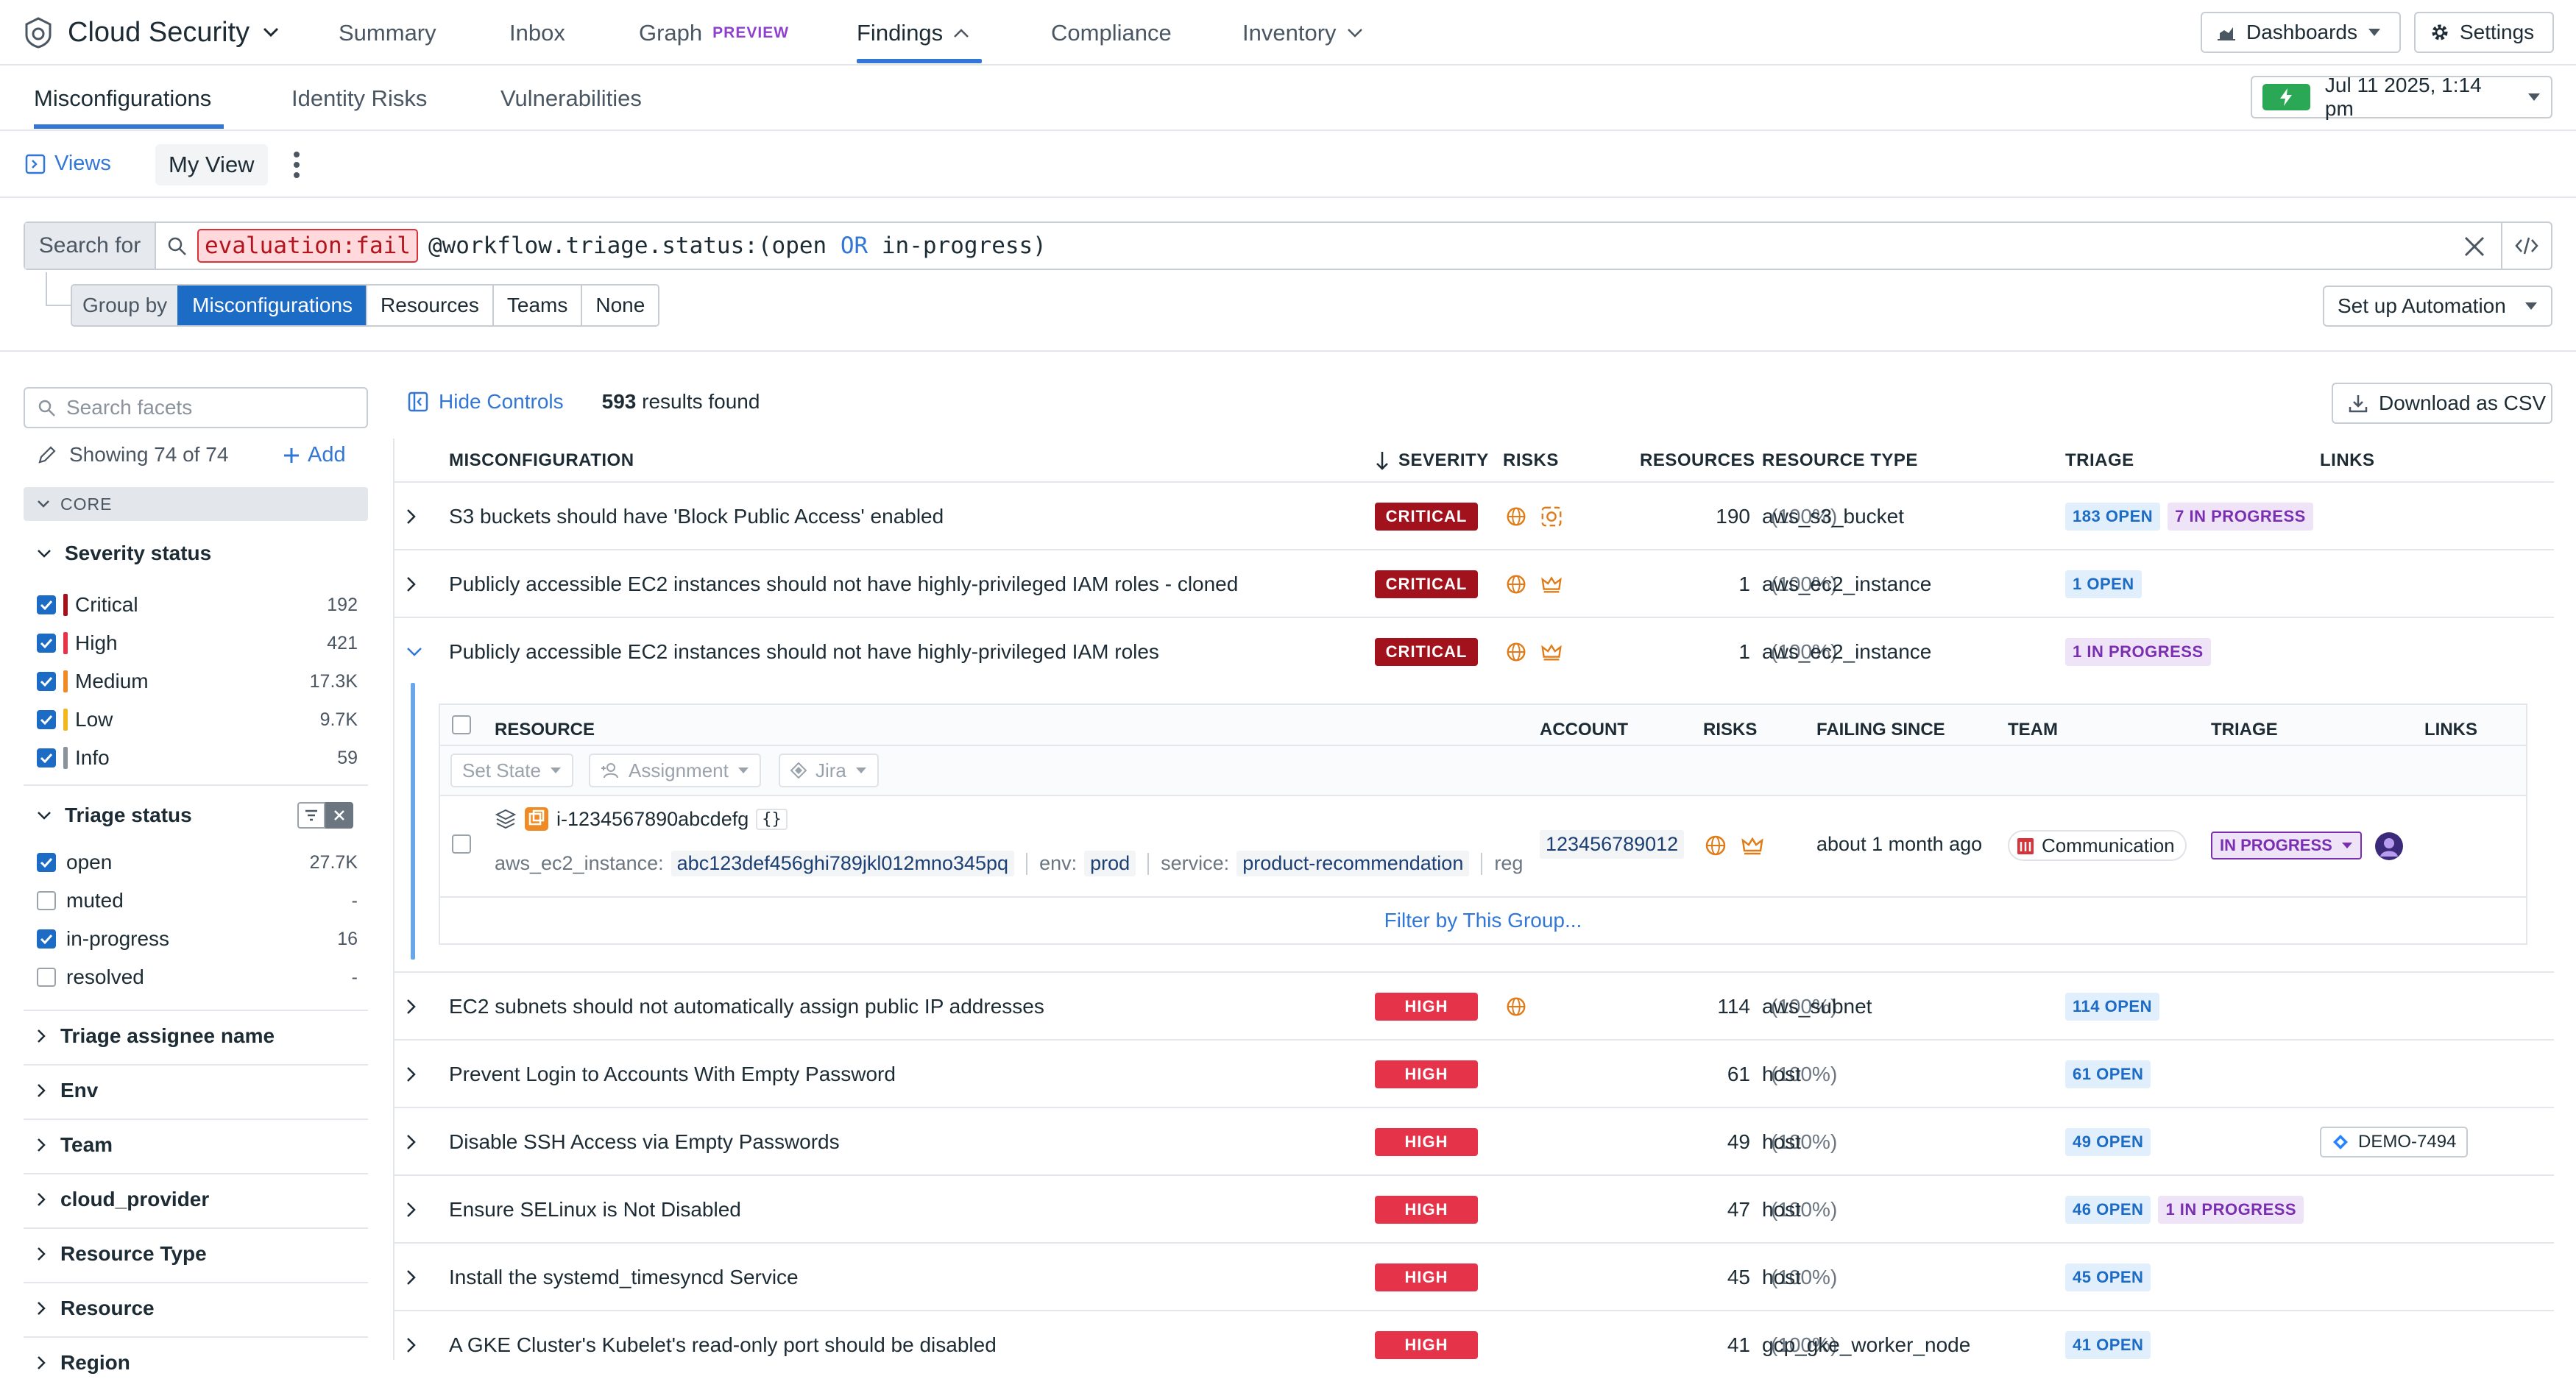 The height and width of the screenshot is (1379, 2576). I want to click on query-term-evaluation: evaluation:fail, so click(307, 246).